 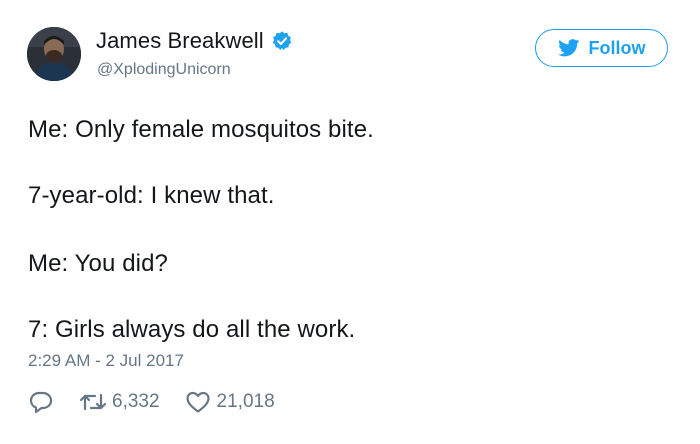 I want to click on tweet-text-line: Me: You did?, so click(x=98, y=263).